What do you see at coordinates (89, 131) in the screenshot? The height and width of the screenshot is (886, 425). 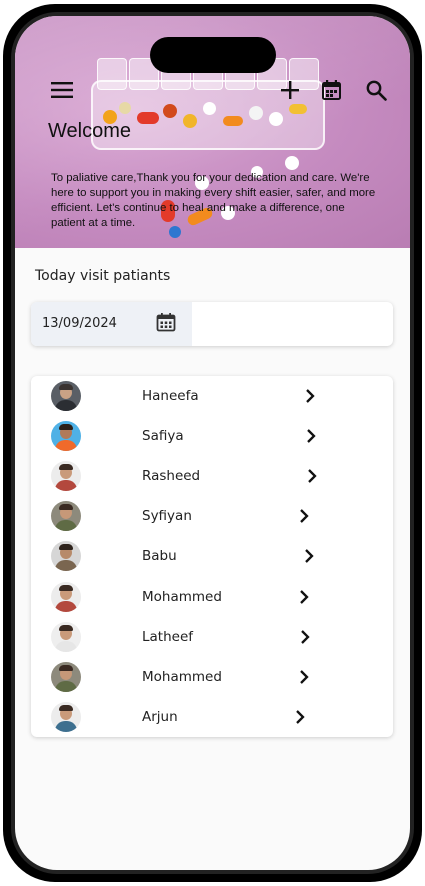 I see `welcome-heading: Welcome` at bounding box center [89, 131].